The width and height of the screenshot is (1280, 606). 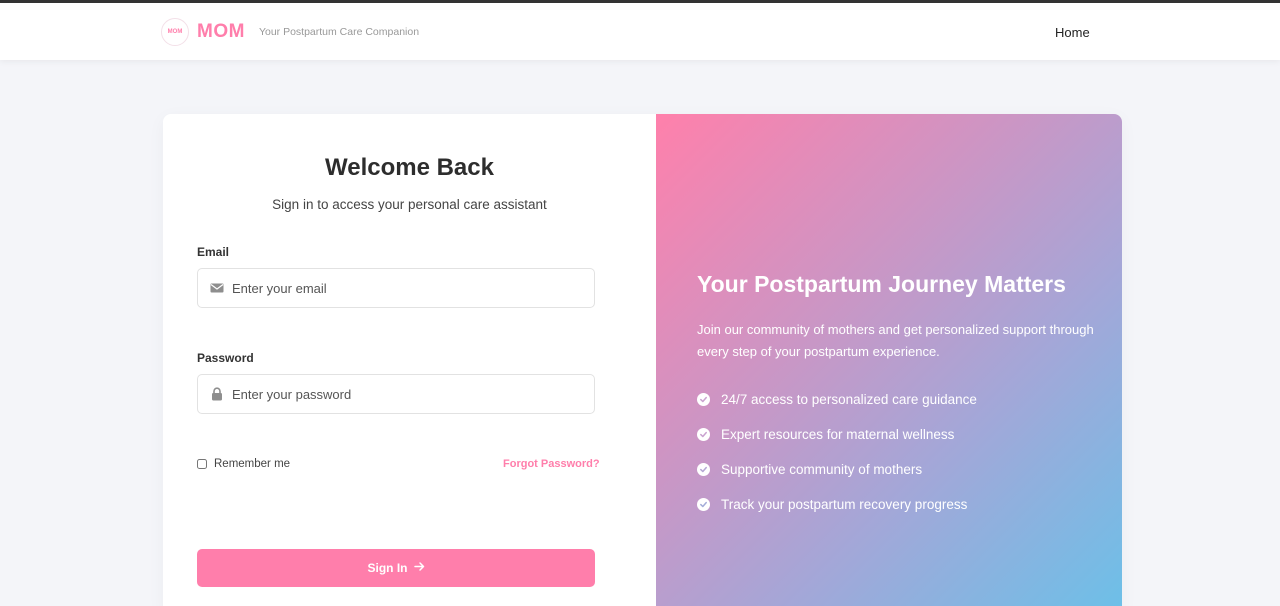 I want to click on lock-icon, so click(x=217, y=394).